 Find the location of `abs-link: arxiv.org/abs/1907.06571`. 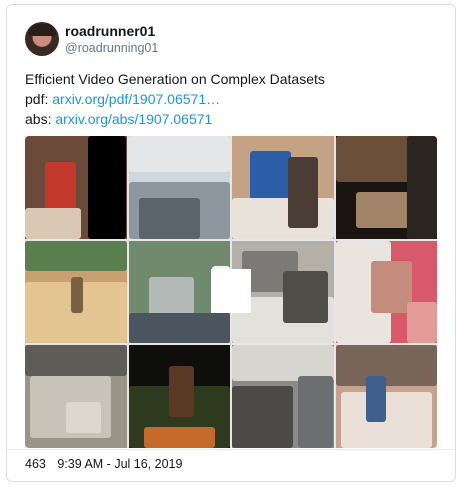

abs-link: arxiv.org/abs/1907.06571 is located at coordinates (133, 119).